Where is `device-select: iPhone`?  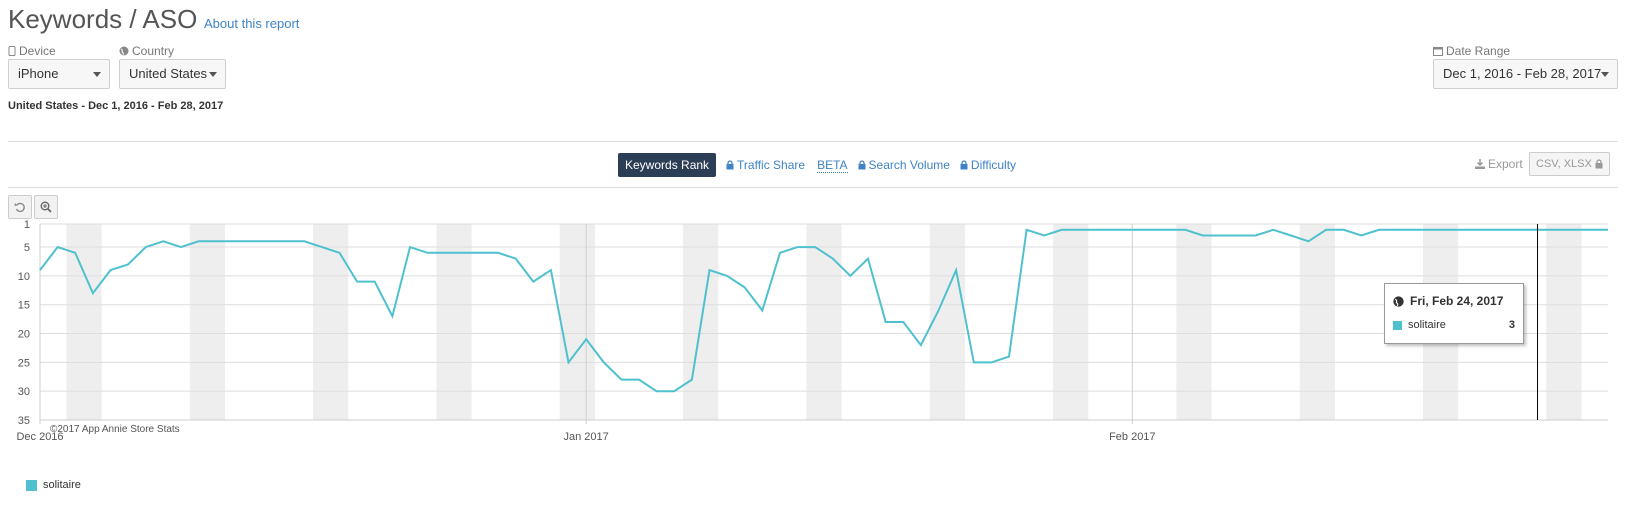 device-select: iPhone is located at coordinates (59, 74).